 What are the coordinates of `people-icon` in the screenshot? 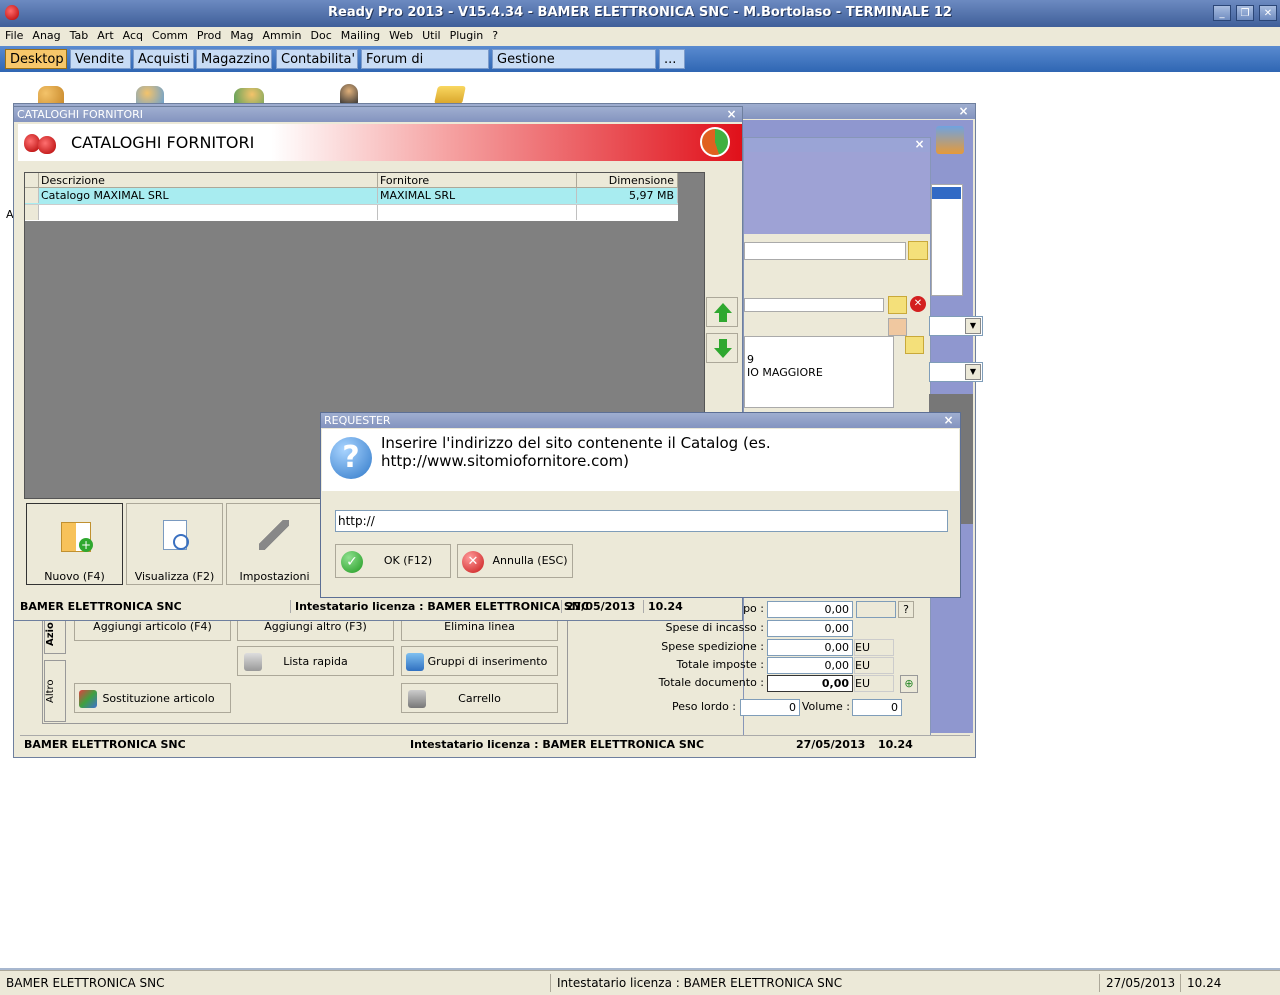 It's located at (51, 95).